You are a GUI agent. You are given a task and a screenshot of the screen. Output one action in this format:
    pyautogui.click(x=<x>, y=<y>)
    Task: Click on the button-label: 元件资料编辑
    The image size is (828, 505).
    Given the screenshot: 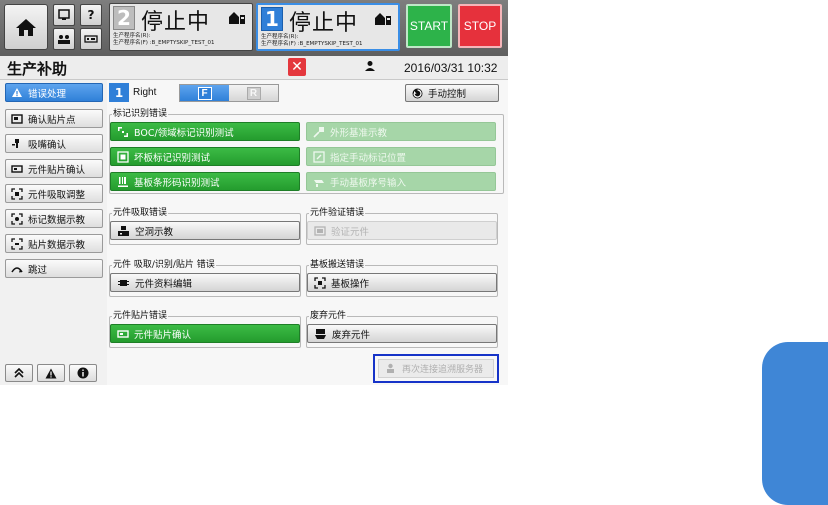 What is the action you would take?
    pyautogui.click(x=164, y=284)
    